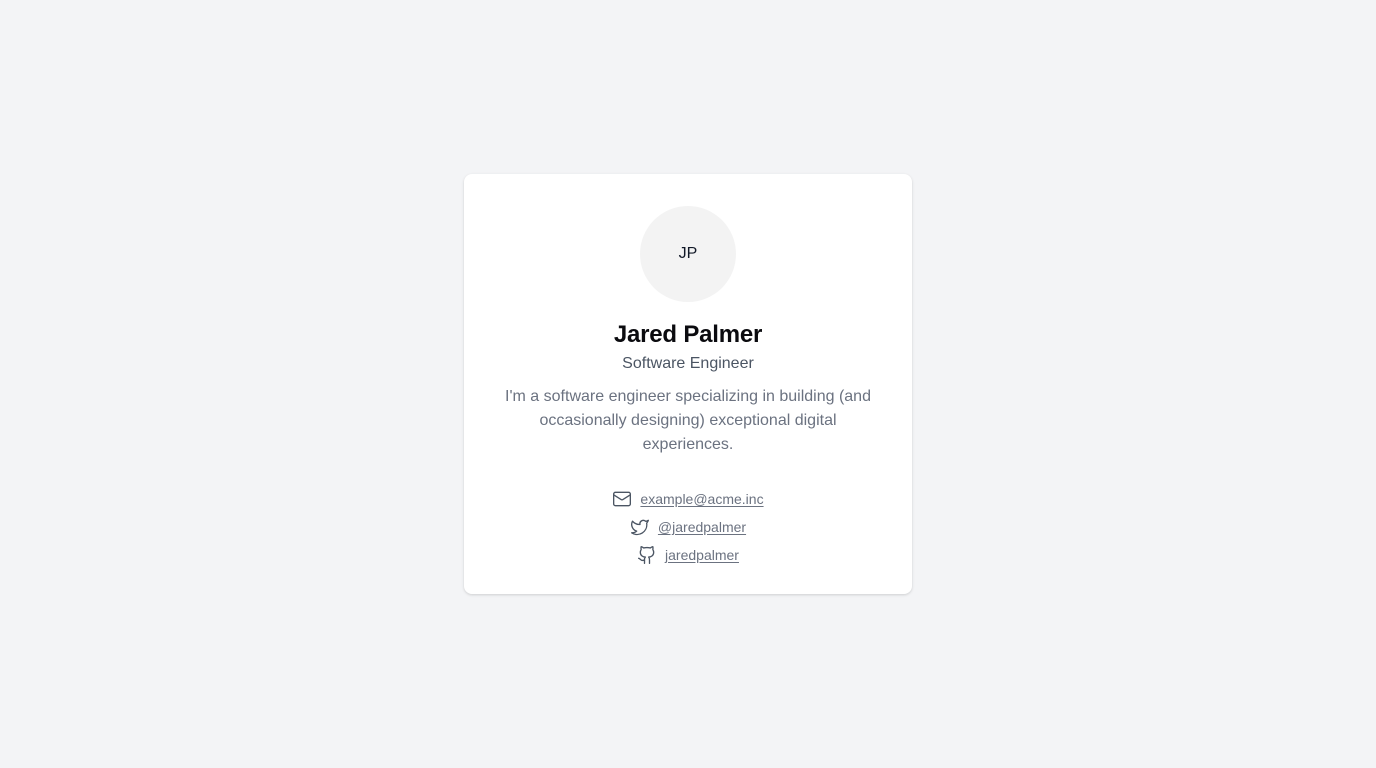  Describe the element at coordinates (688, 363) in the screenshot. I see `profile-role: Software Engineer` at that location.